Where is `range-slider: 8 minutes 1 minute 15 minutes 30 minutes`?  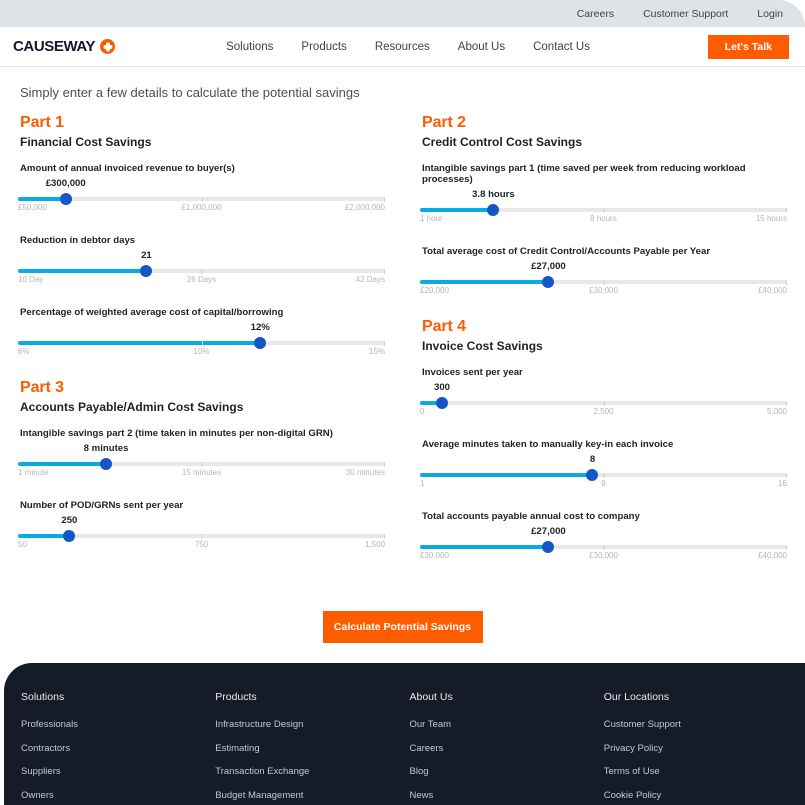 range-slider: 8 minutes 1 minute 15 minutes 30 minutes is located at coordinates (202, 462).